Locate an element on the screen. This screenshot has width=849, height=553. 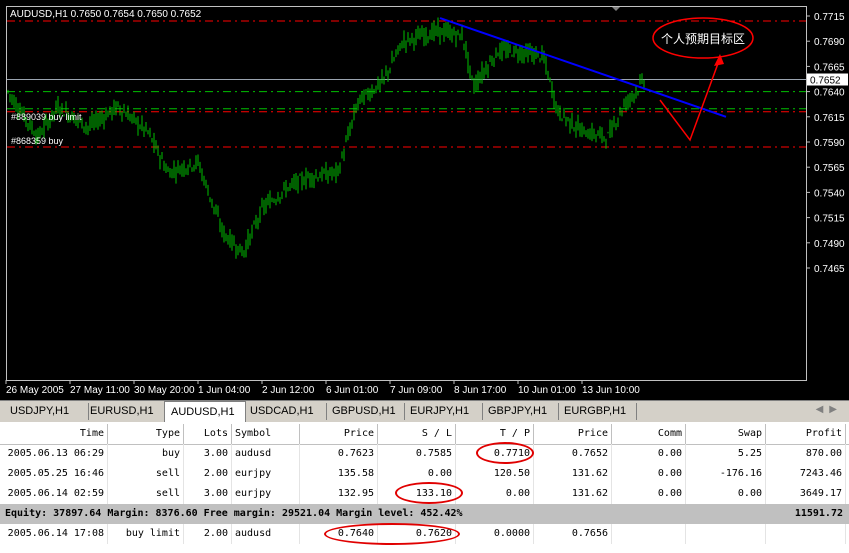
cell: -176.16 is located at coordinates (726, 474).